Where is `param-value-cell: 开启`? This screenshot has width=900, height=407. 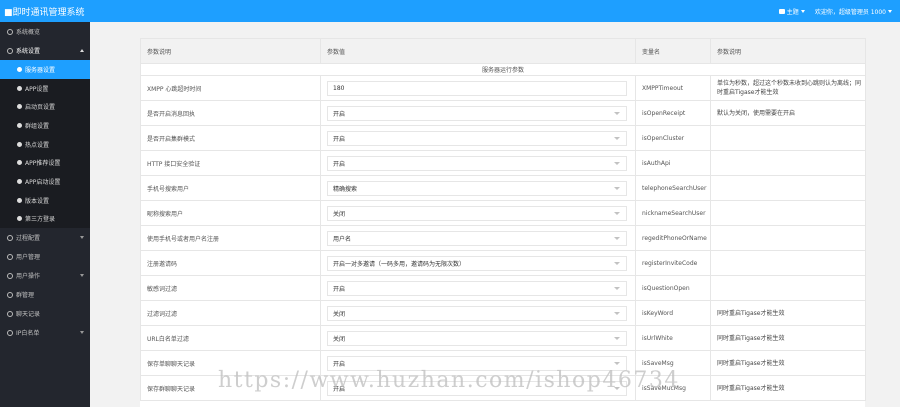
param-value-cell: 开启 is located at coordinates (478, 163).